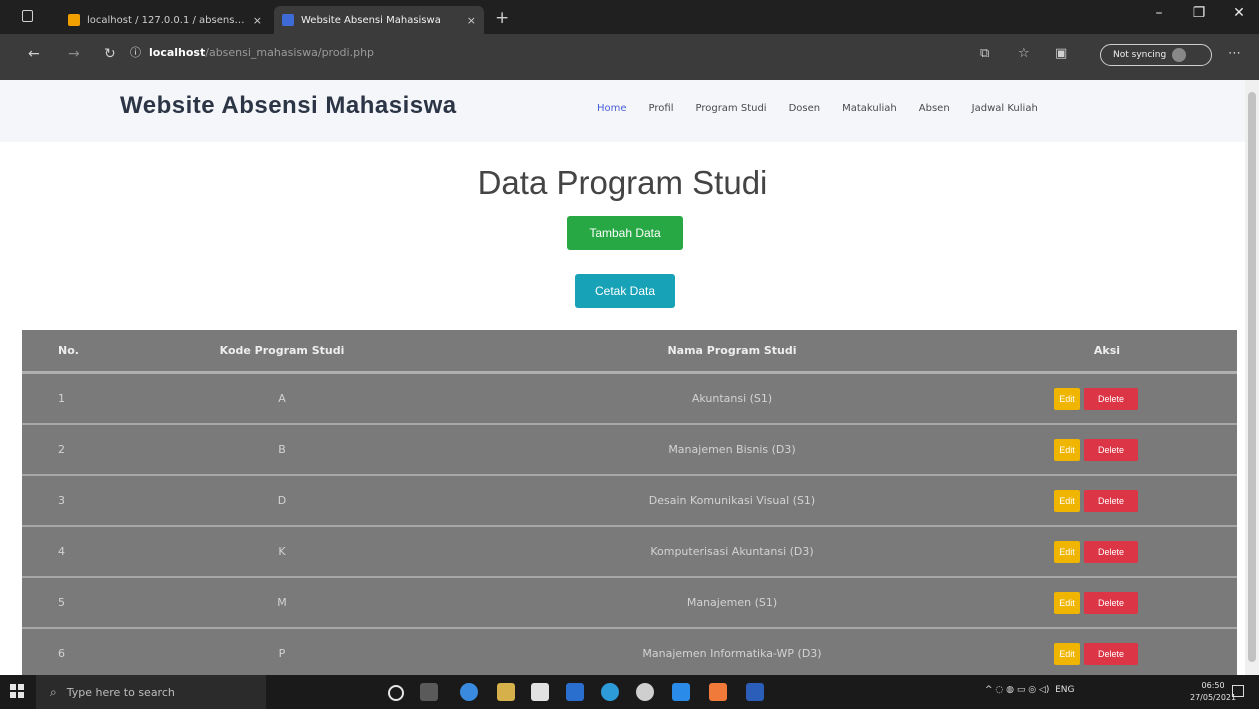  Describe the element at coordinates (469, 692) in the screenshot. I see `edge-legacy-icon` at that location.